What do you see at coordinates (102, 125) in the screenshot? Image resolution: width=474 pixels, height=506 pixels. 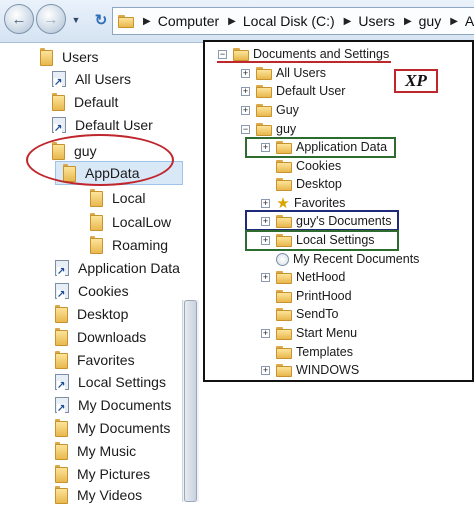 I see `nav-item-default-user: Default User` at bounding box center [102, 125].